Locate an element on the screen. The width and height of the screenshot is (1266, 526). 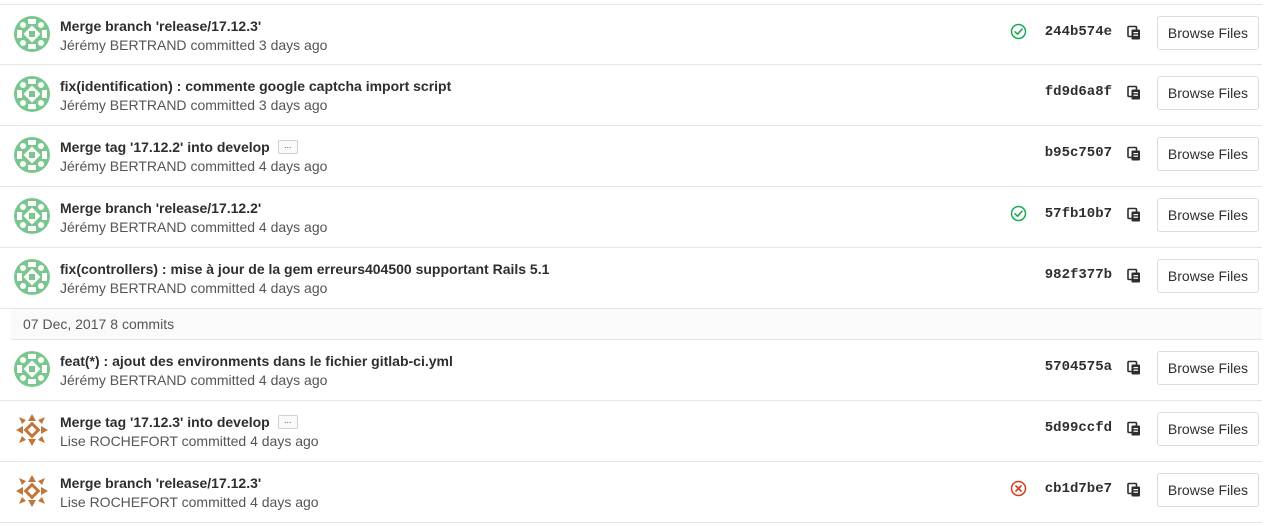
commit-sha-link: fd9d6a8f is located at coordinates (1078, 92).